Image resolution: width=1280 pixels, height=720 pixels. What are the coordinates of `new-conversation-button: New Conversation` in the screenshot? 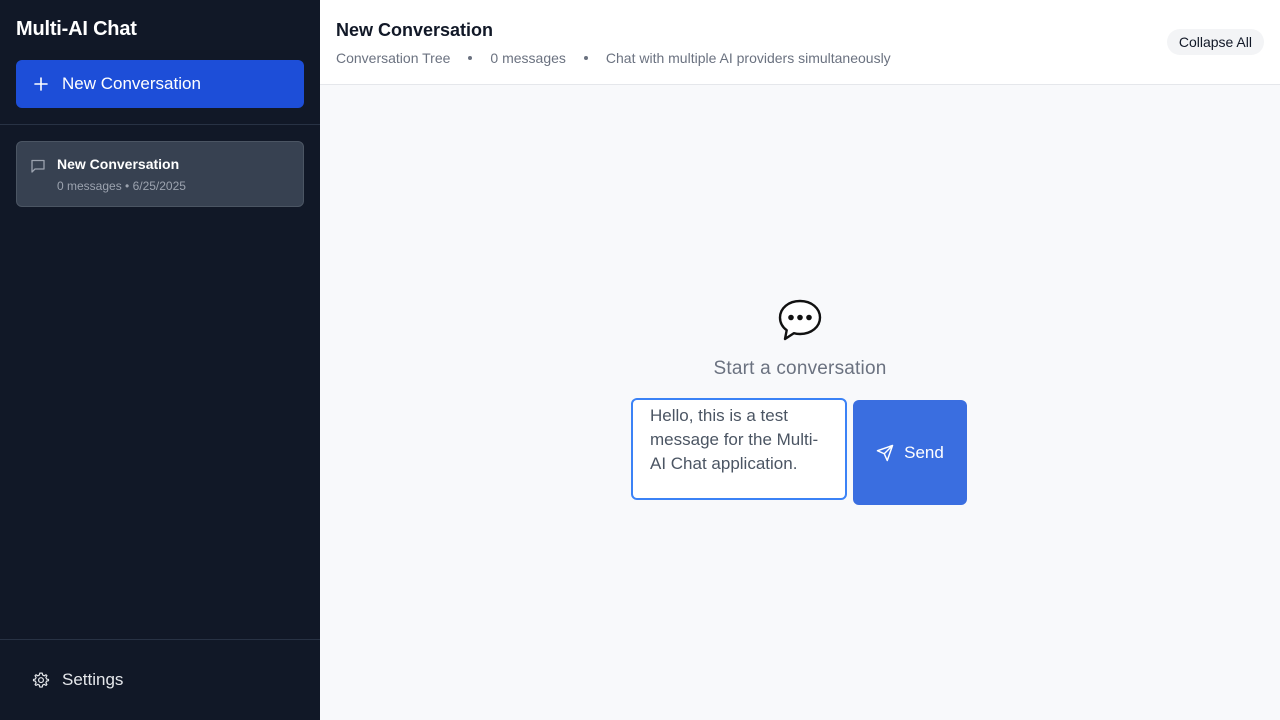 It's located at (160, 84).